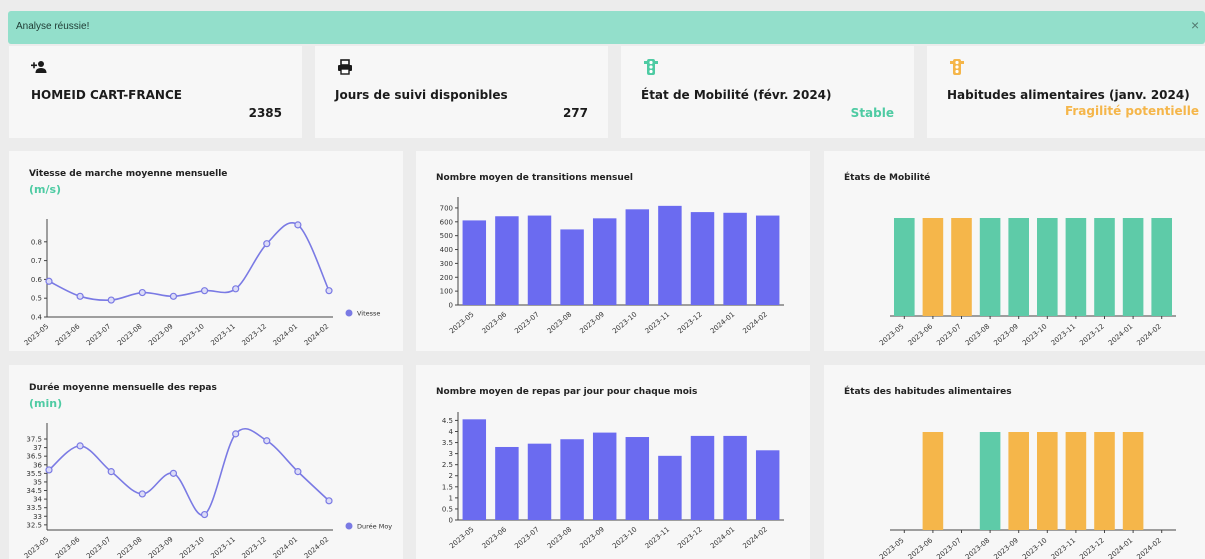 The image size is (1205, 559). I want to click on success-alert: Analyse réussie! ×, so click(606, 27).